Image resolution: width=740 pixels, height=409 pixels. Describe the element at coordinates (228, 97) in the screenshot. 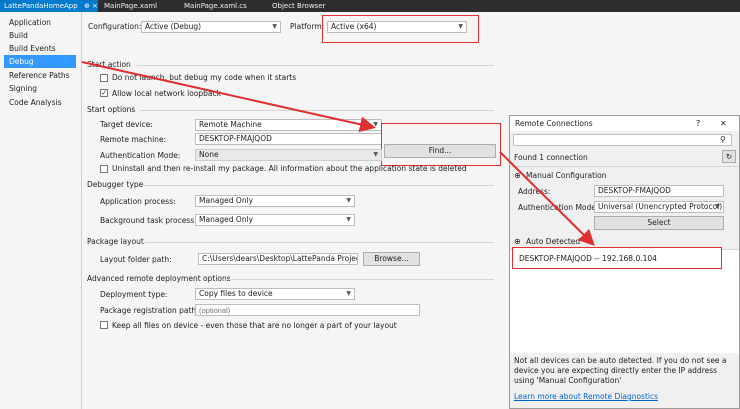

I see `arrow-debug-to-target` at that location.